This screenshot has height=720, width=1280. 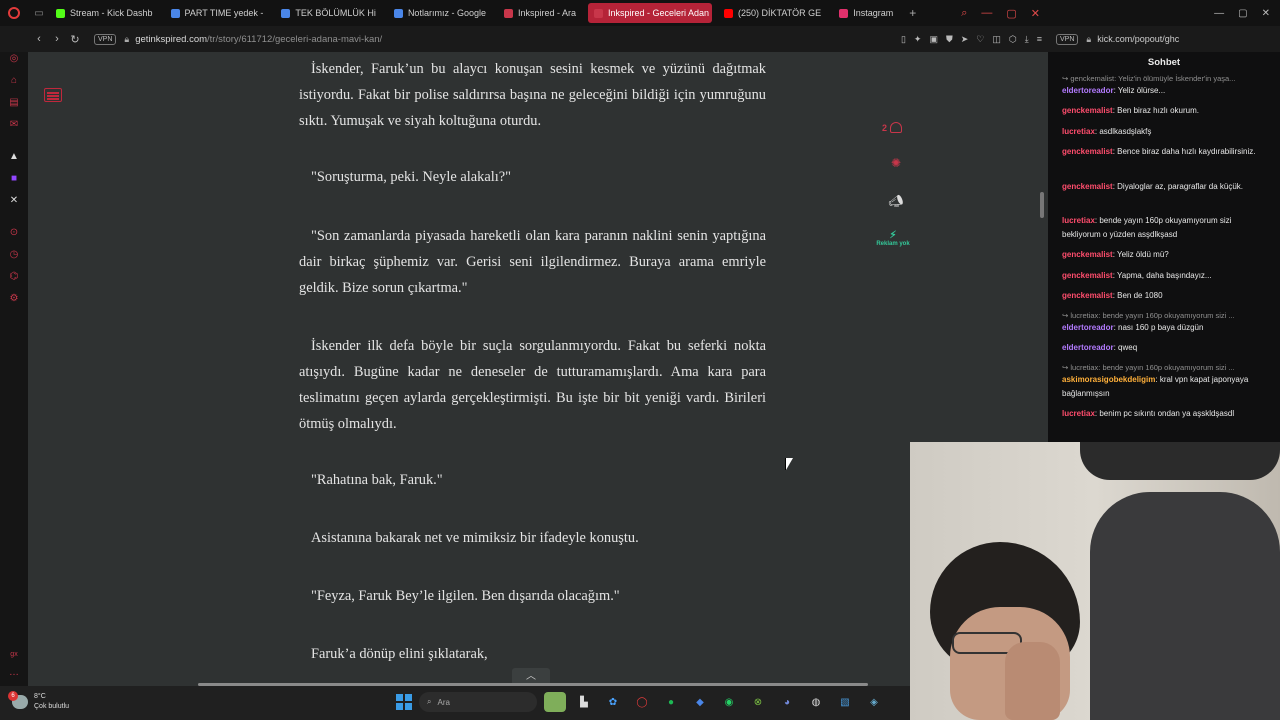 What do you see at coordinates (14, 655) in the screenshot?
I see `gx-icon: gx` at bounding box center [14, 655].